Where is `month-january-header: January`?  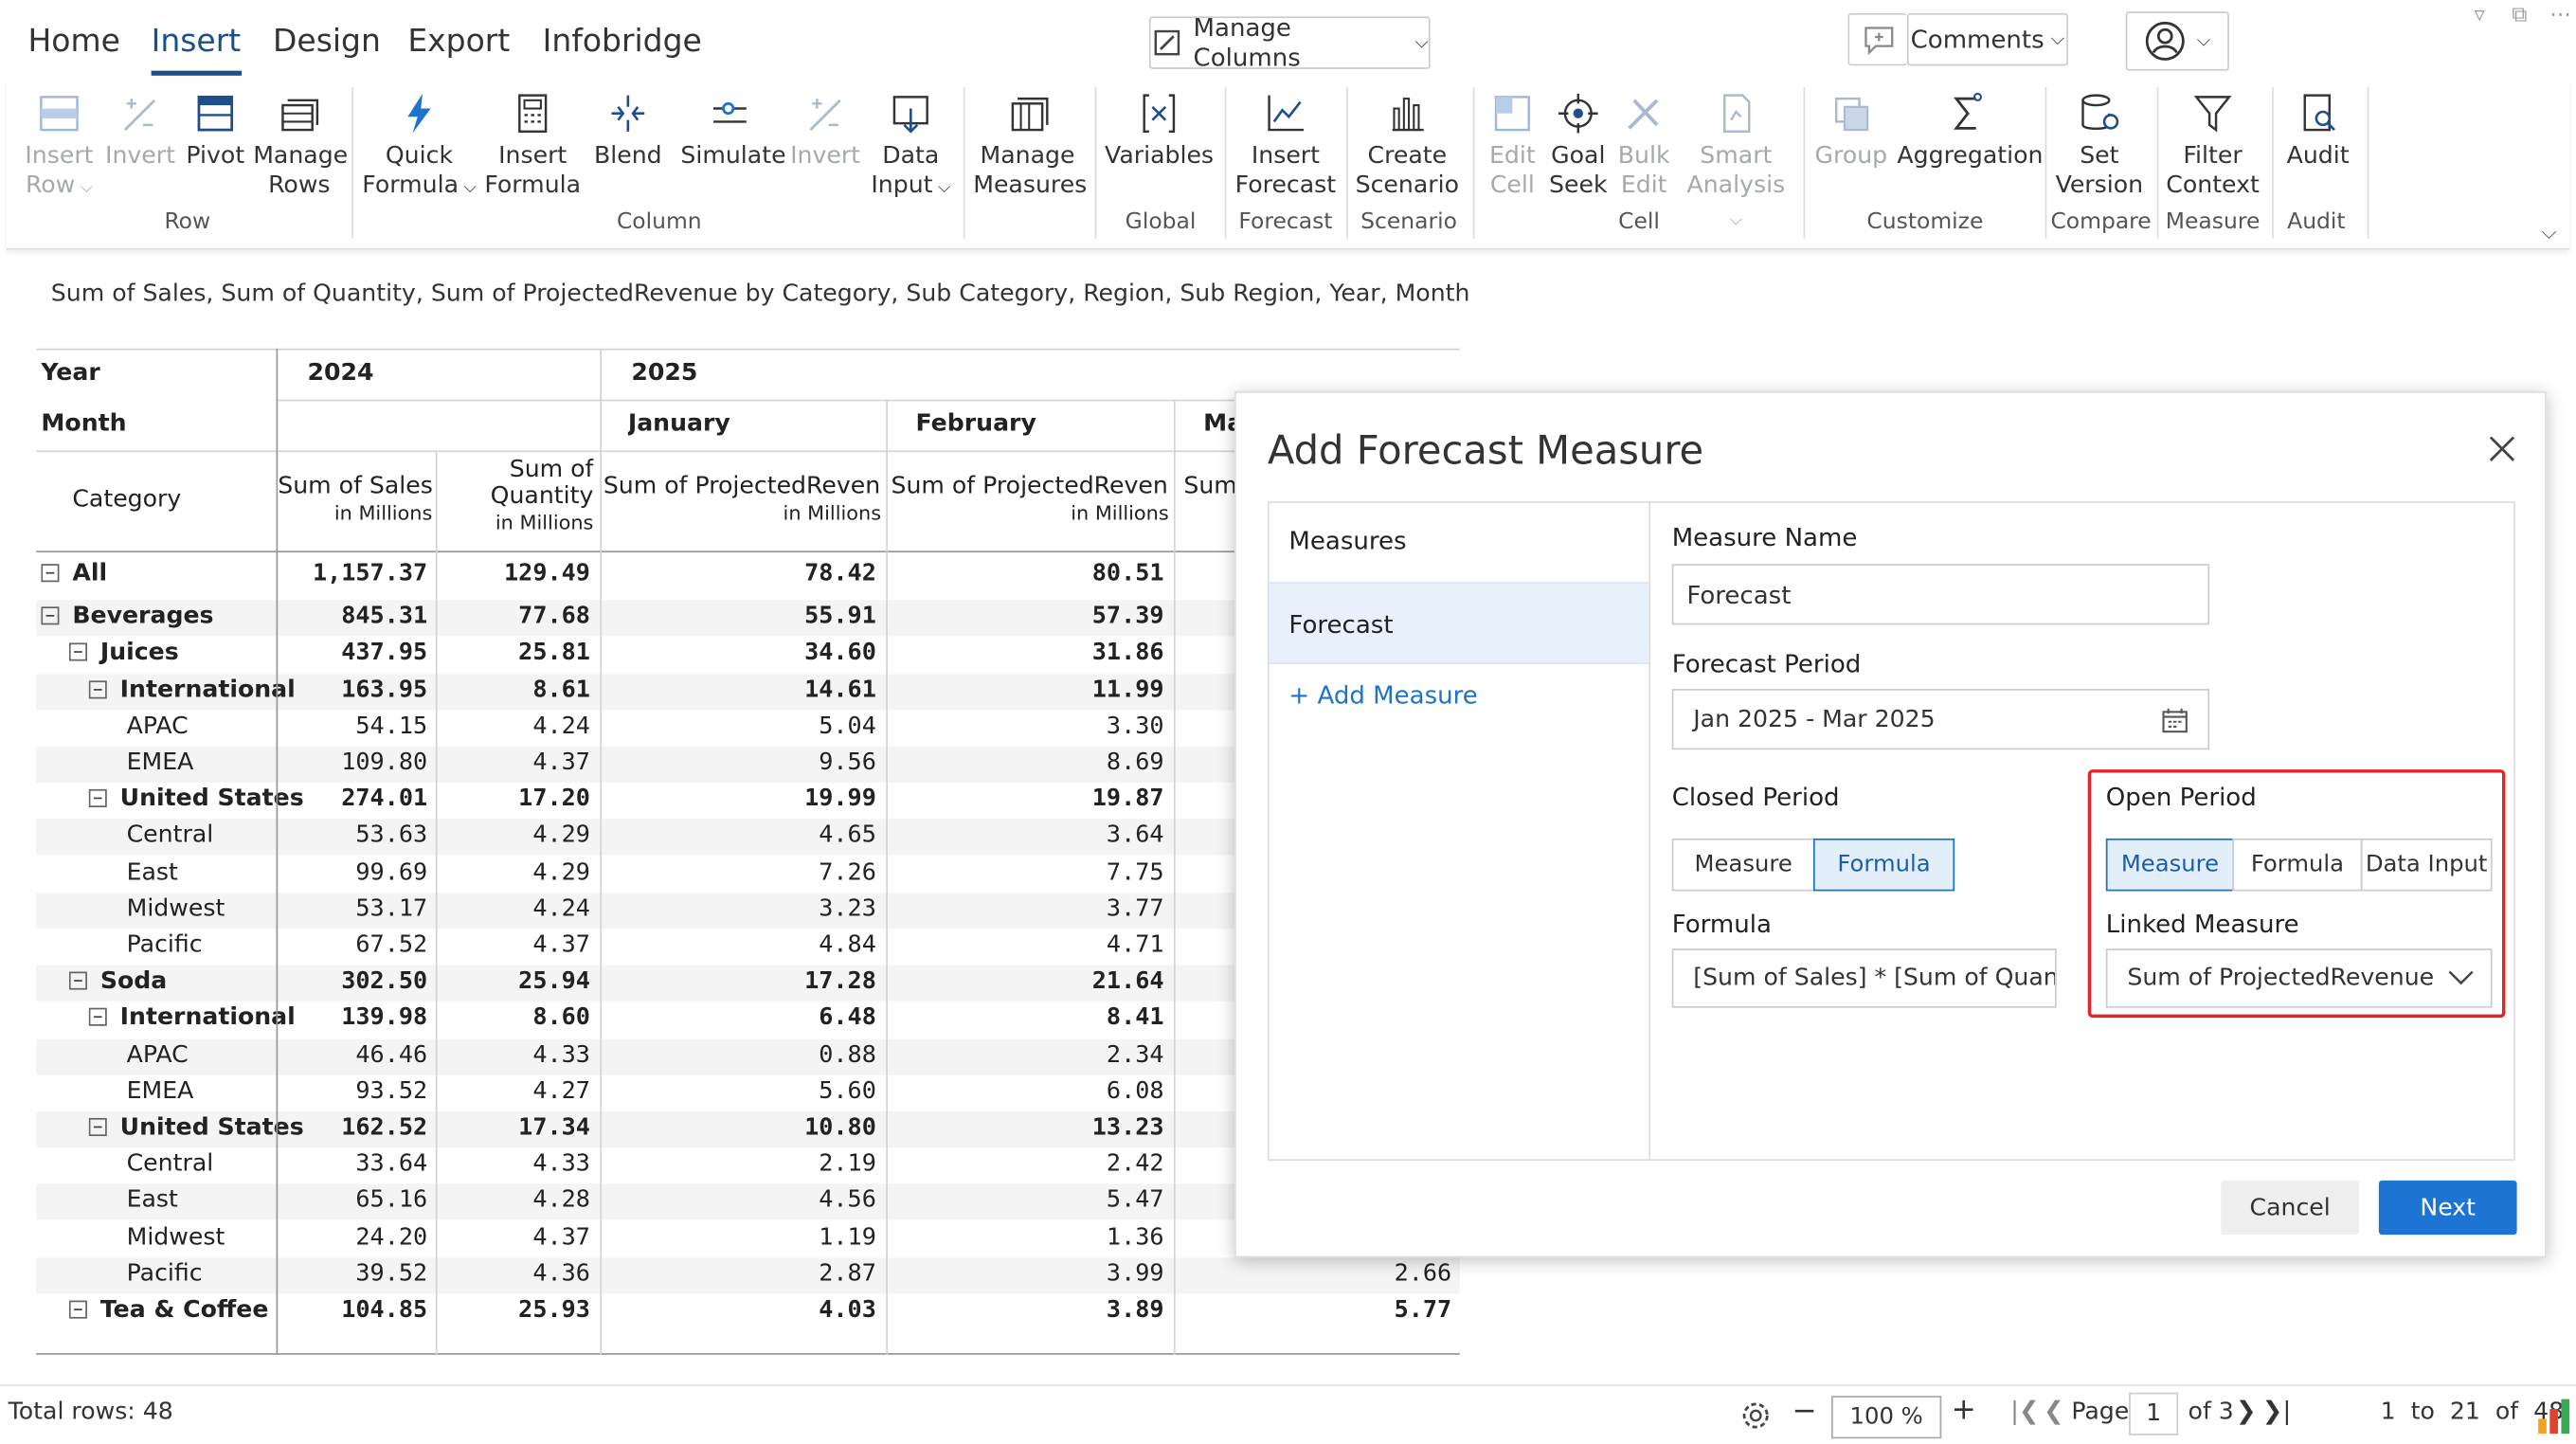
month-january-header: January is located at coordinates (679, 424).